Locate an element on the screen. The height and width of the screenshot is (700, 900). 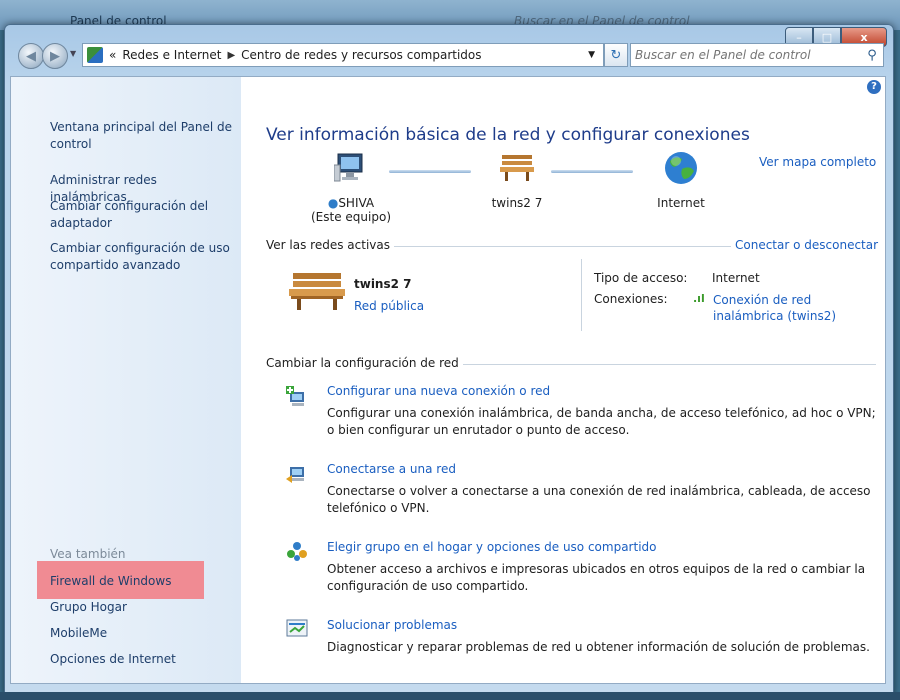
search-box: ⚲ is located at coordinates (757, 55).